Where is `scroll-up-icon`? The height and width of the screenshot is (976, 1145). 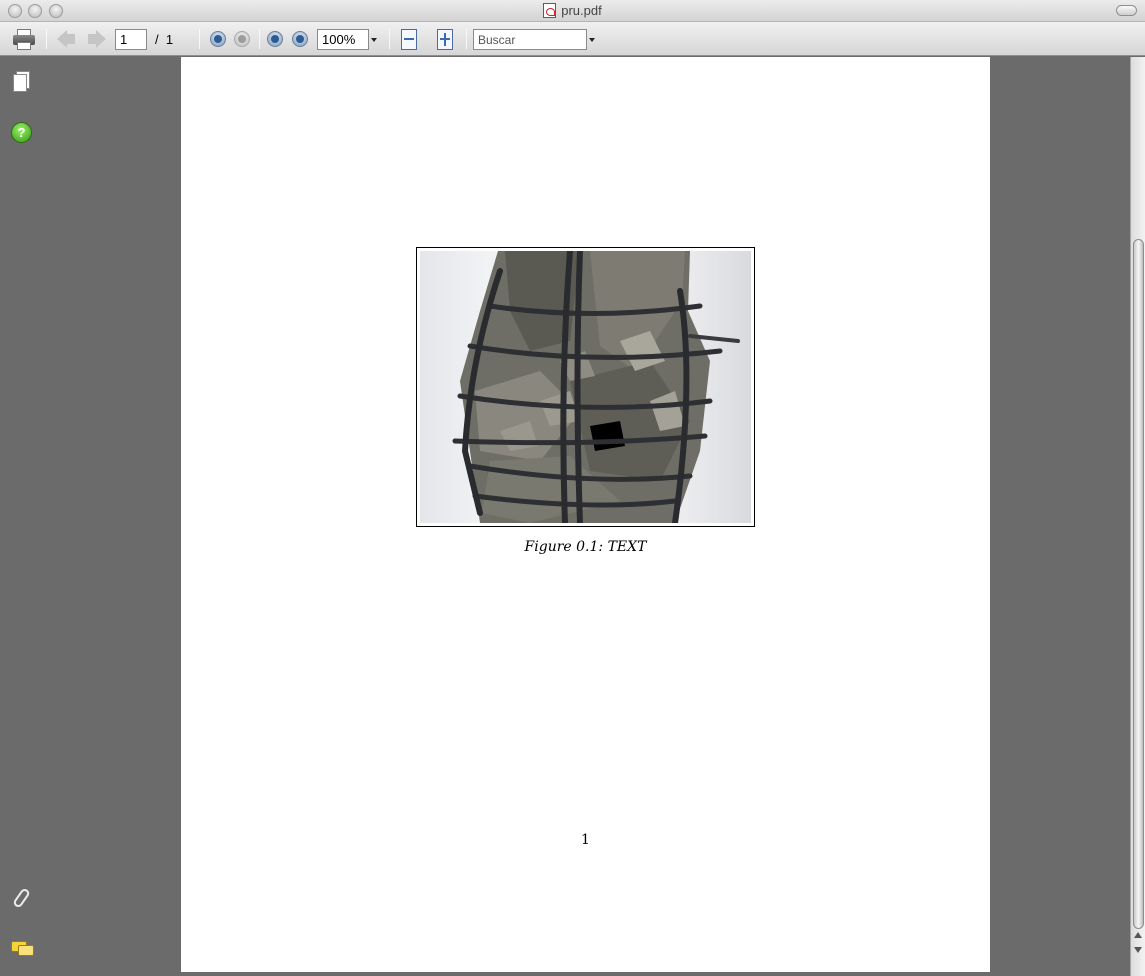
scroll-up-icon is located at coordinates (1138, 935).